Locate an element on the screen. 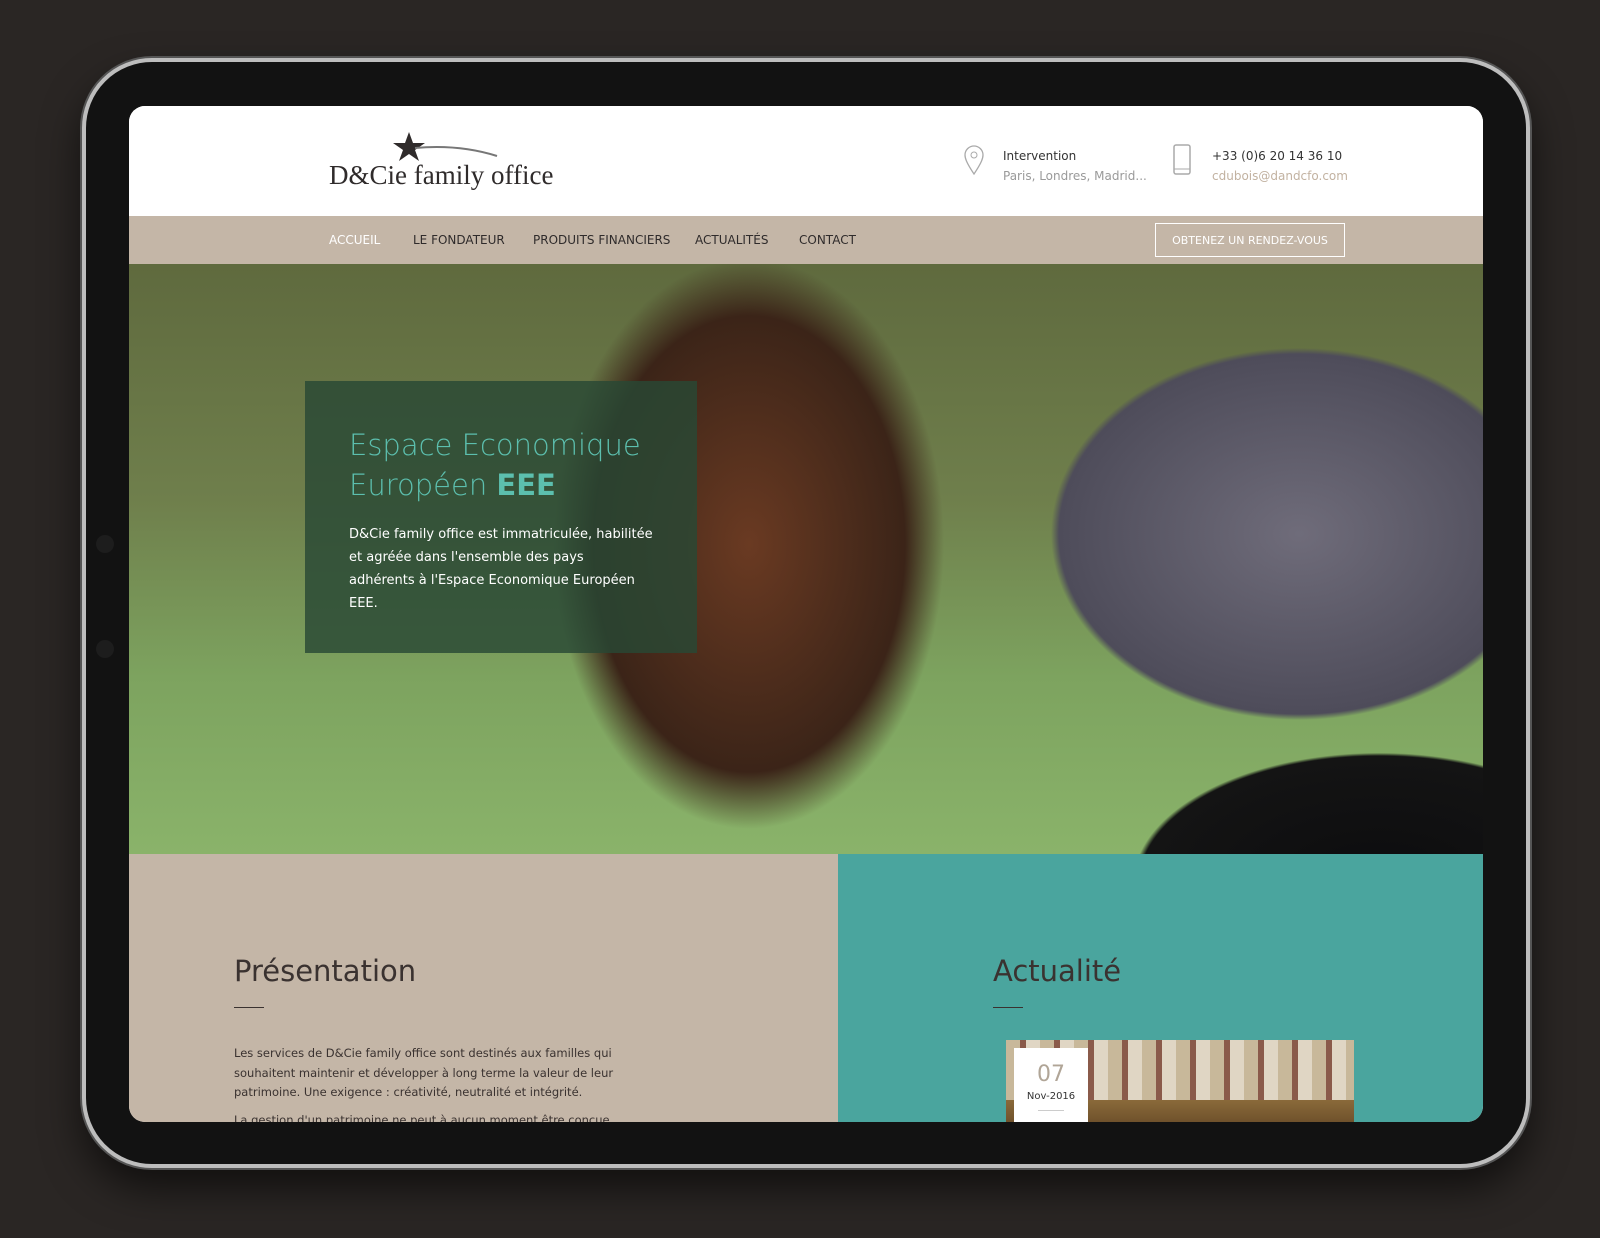 The height and width of the screenshot is (1238, 1600). nav-contact: CONTACT is located at coordinates (827, 240).